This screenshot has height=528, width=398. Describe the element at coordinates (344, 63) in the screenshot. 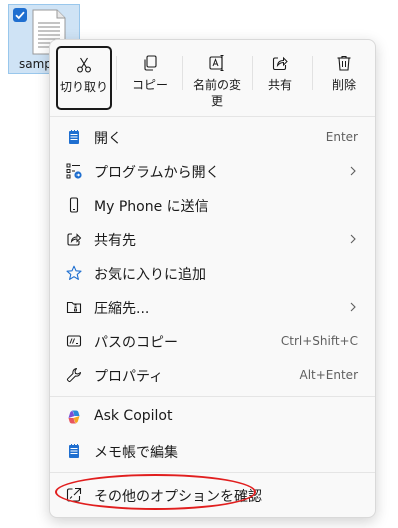

I see `trash-icon` at that location.